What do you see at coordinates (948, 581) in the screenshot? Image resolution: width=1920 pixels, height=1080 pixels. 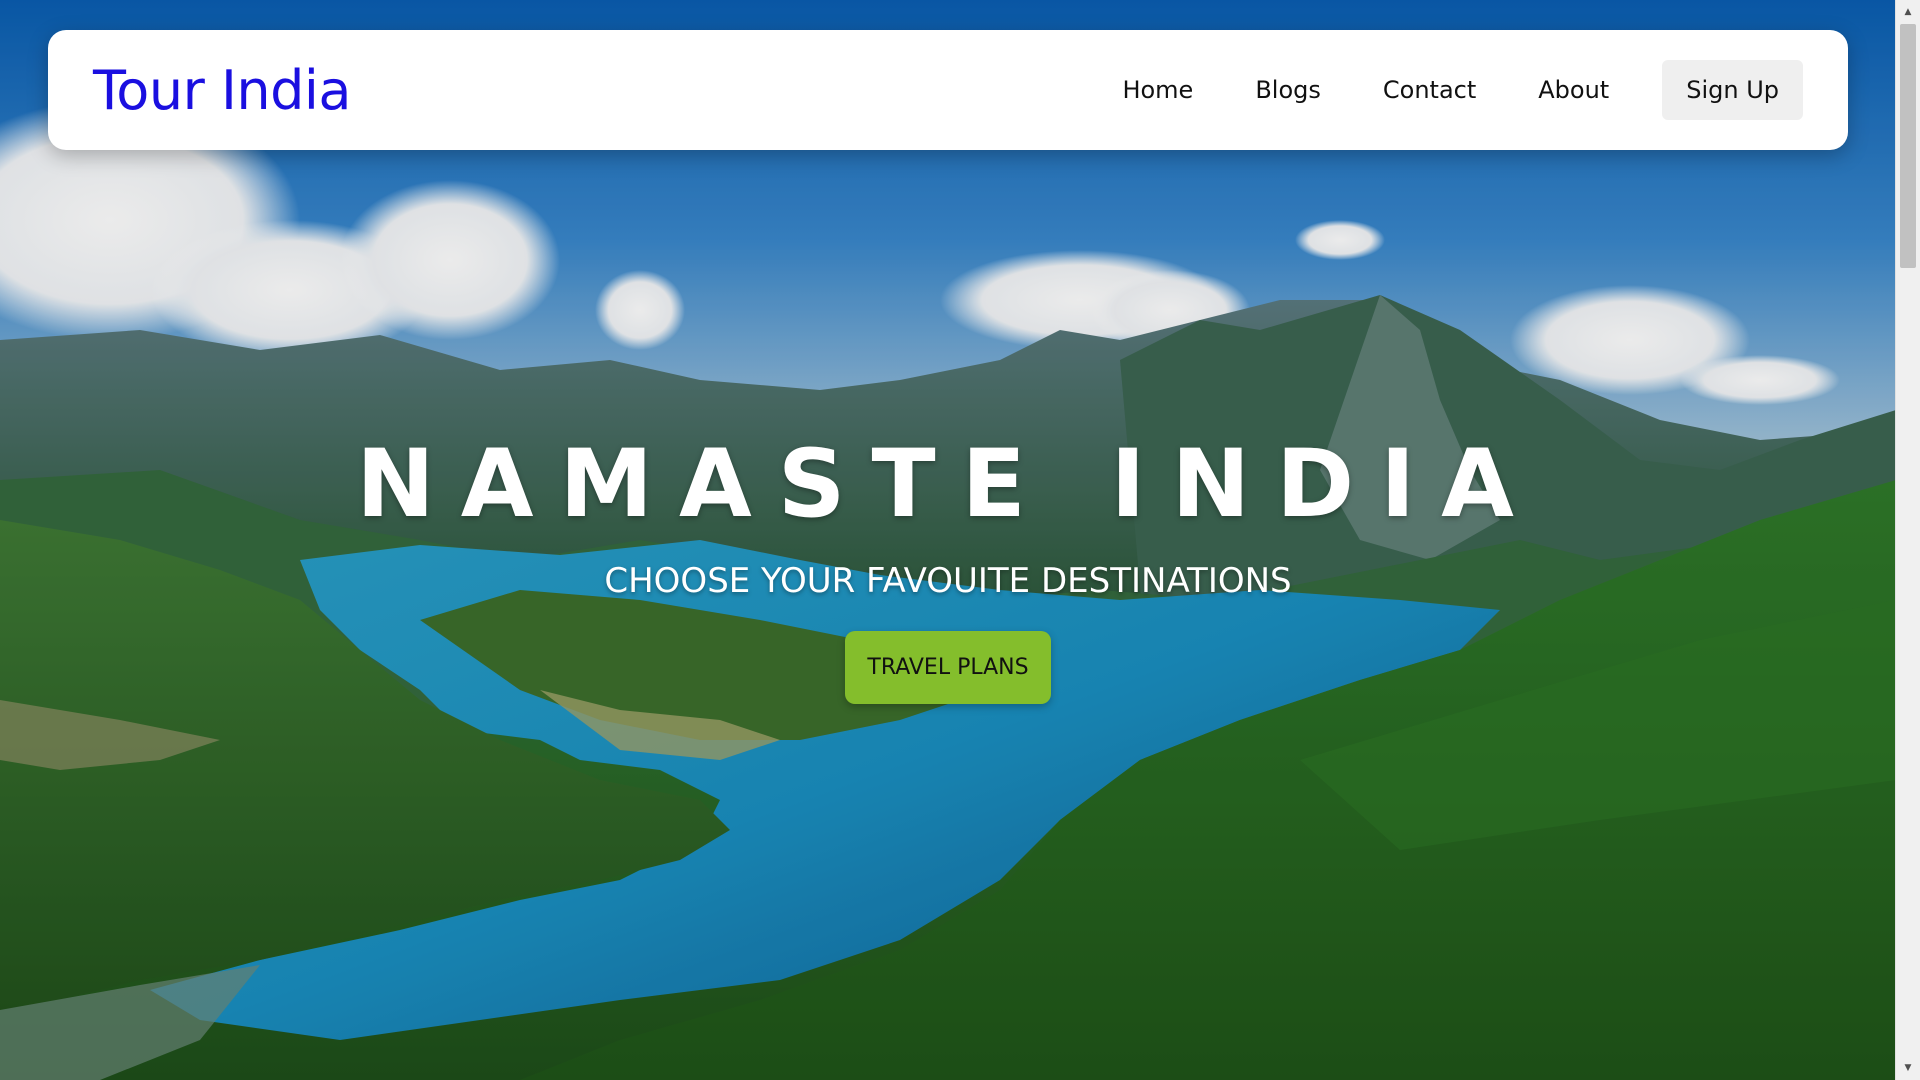 I see `hero-subtitle: CHOOSE YOUR FAVOUITE DESTINATIONS` at bounding box center [948, 581].